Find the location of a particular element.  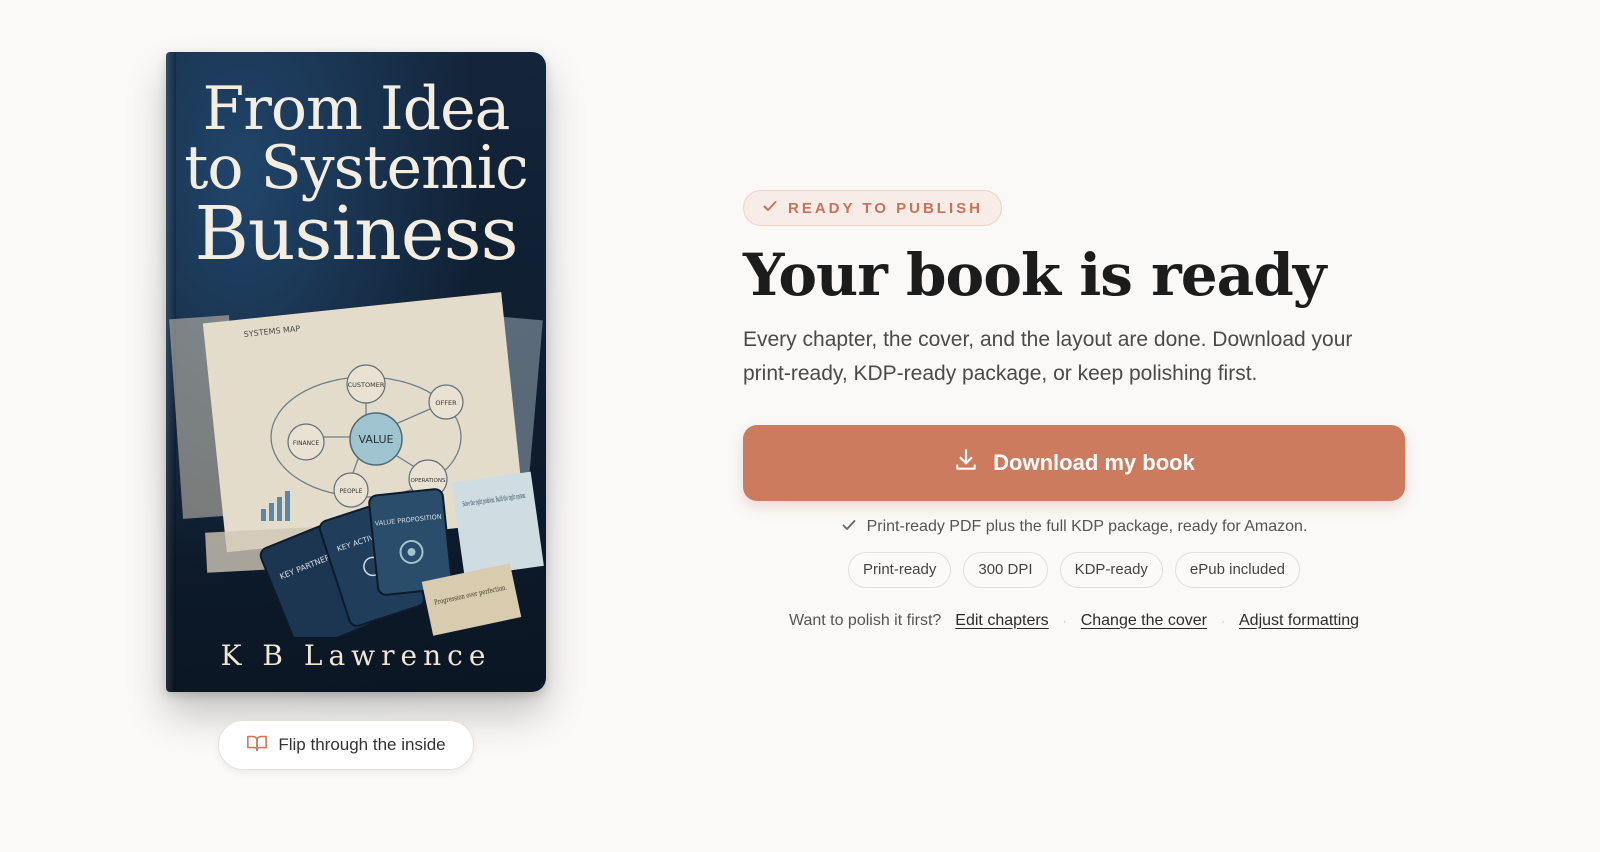

offer-node-label: OFFER is located at coordinates (446, 403).